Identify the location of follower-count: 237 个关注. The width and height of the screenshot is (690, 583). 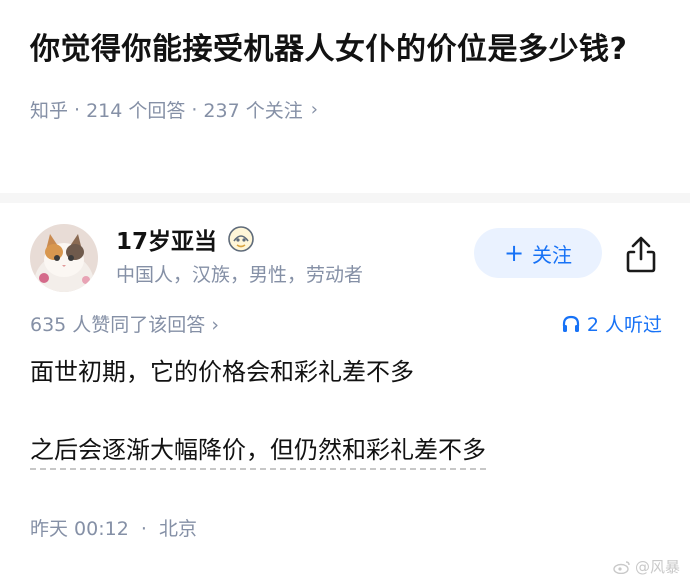
(253, 111).